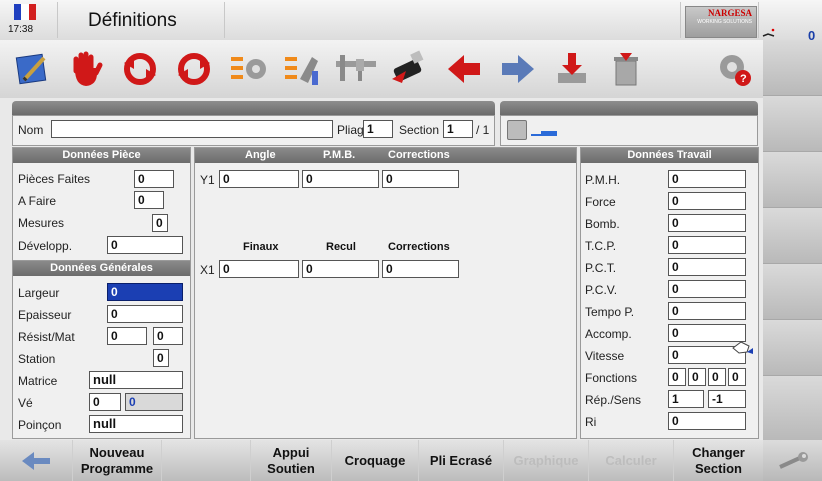 The image size is (822, 481). Describe the element at coordinates (420, 269) in the screenshot. I see `x1-corrections-field: 0` at that location.